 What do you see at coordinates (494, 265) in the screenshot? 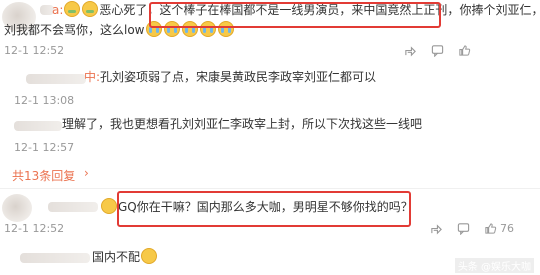
I see `watermark: 头条 @娱乐大咖` at bounding box center [494, 265].